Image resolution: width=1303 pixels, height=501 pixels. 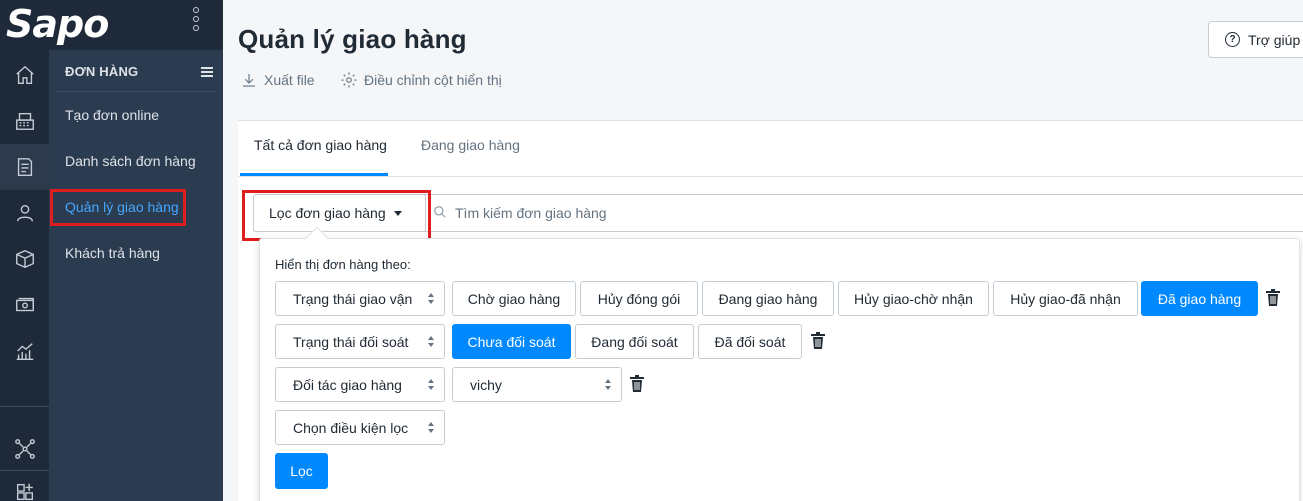 I want to click on help-label: Trợ giúp, so click(x=1274, y=39).